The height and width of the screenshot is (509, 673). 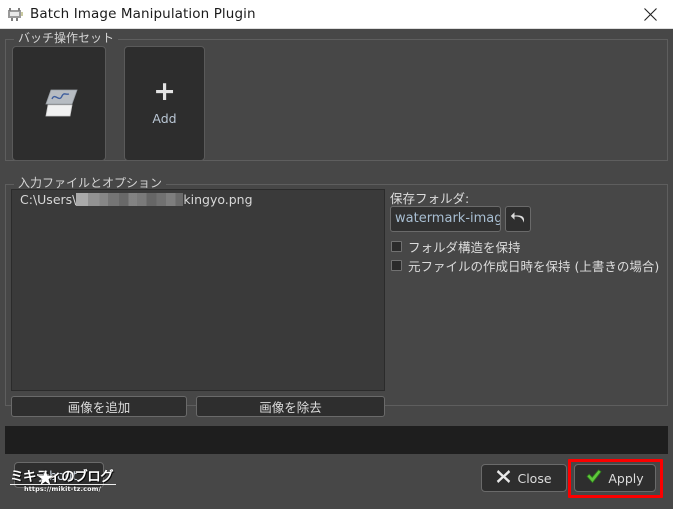 What do you see at coordinates (626, 478) in the screenshot?
I see `apply-button-label: Apply` at bounding box center [626, 478].